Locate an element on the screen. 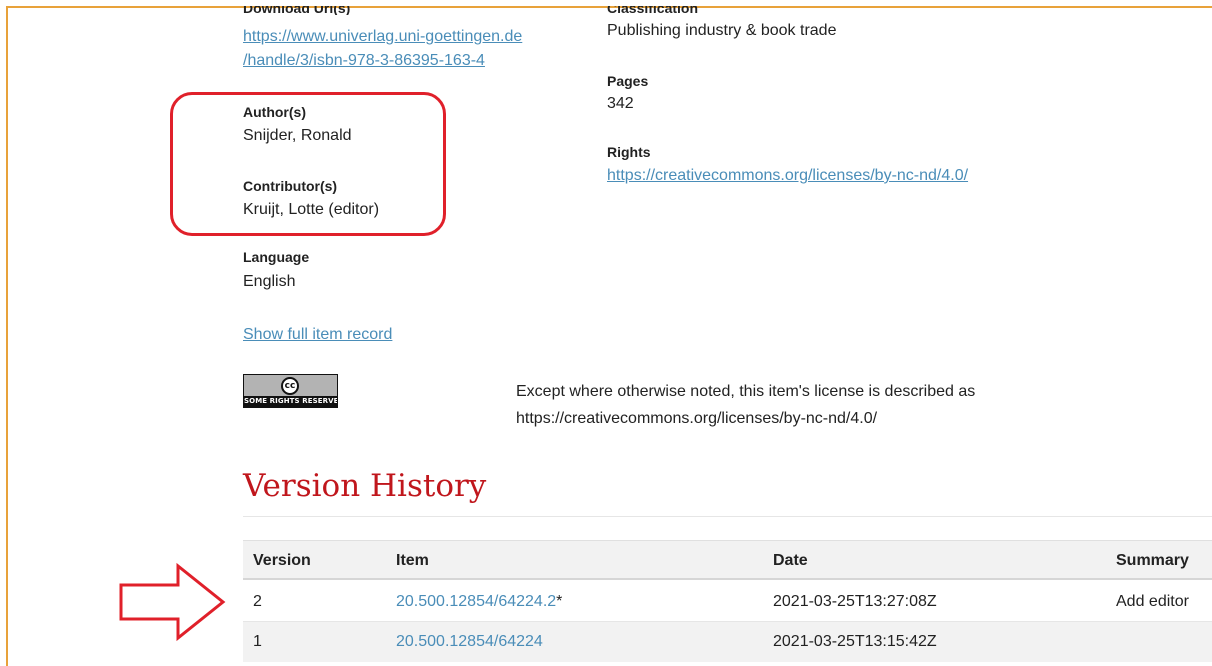  window-border-left is located at coordinates (7, 336).